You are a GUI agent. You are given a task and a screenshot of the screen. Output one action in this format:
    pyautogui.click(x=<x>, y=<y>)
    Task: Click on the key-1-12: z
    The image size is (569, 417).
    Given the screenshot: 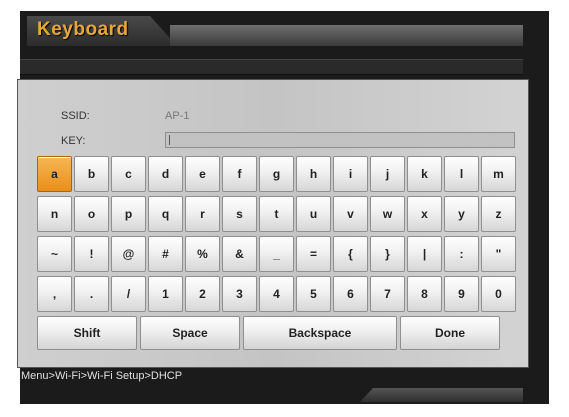 What is the action you would take?
    pyautogui.click(x=498, y=214)
    